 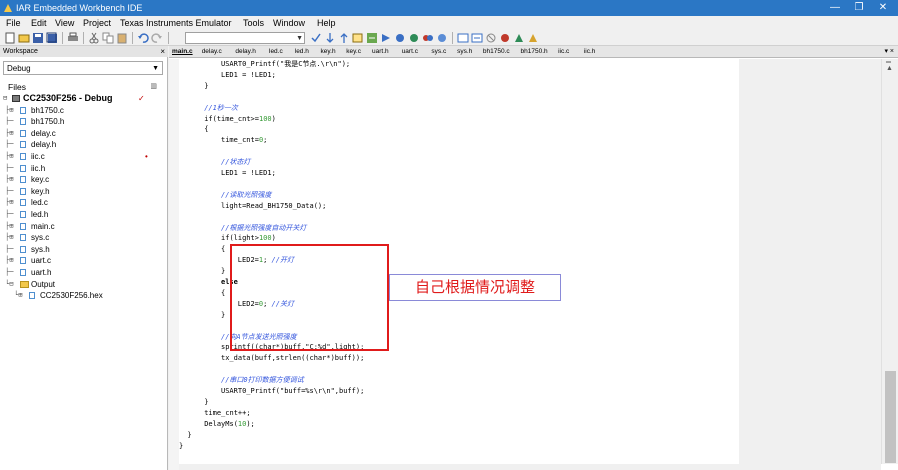 What do you see at coordinates (83, 133) in the screenshot?
I see `tree-item-delay-c: ├⊞ delay.c` at bounding box center [83, 133].